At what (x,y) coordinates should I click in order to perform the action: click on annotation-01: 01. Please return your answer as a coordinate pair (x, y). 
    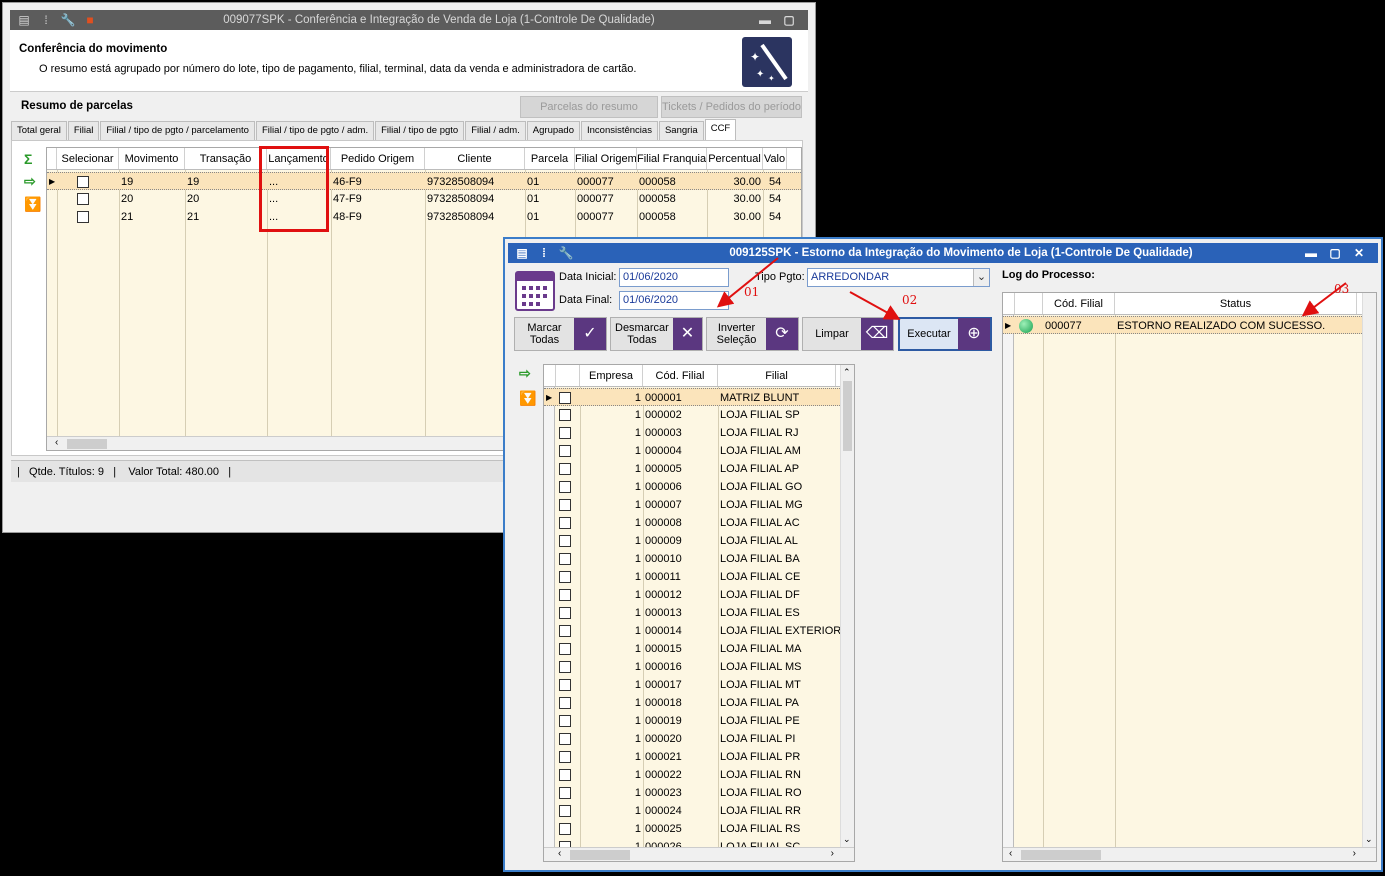
    Looking at the image, I should click on (752, 292).